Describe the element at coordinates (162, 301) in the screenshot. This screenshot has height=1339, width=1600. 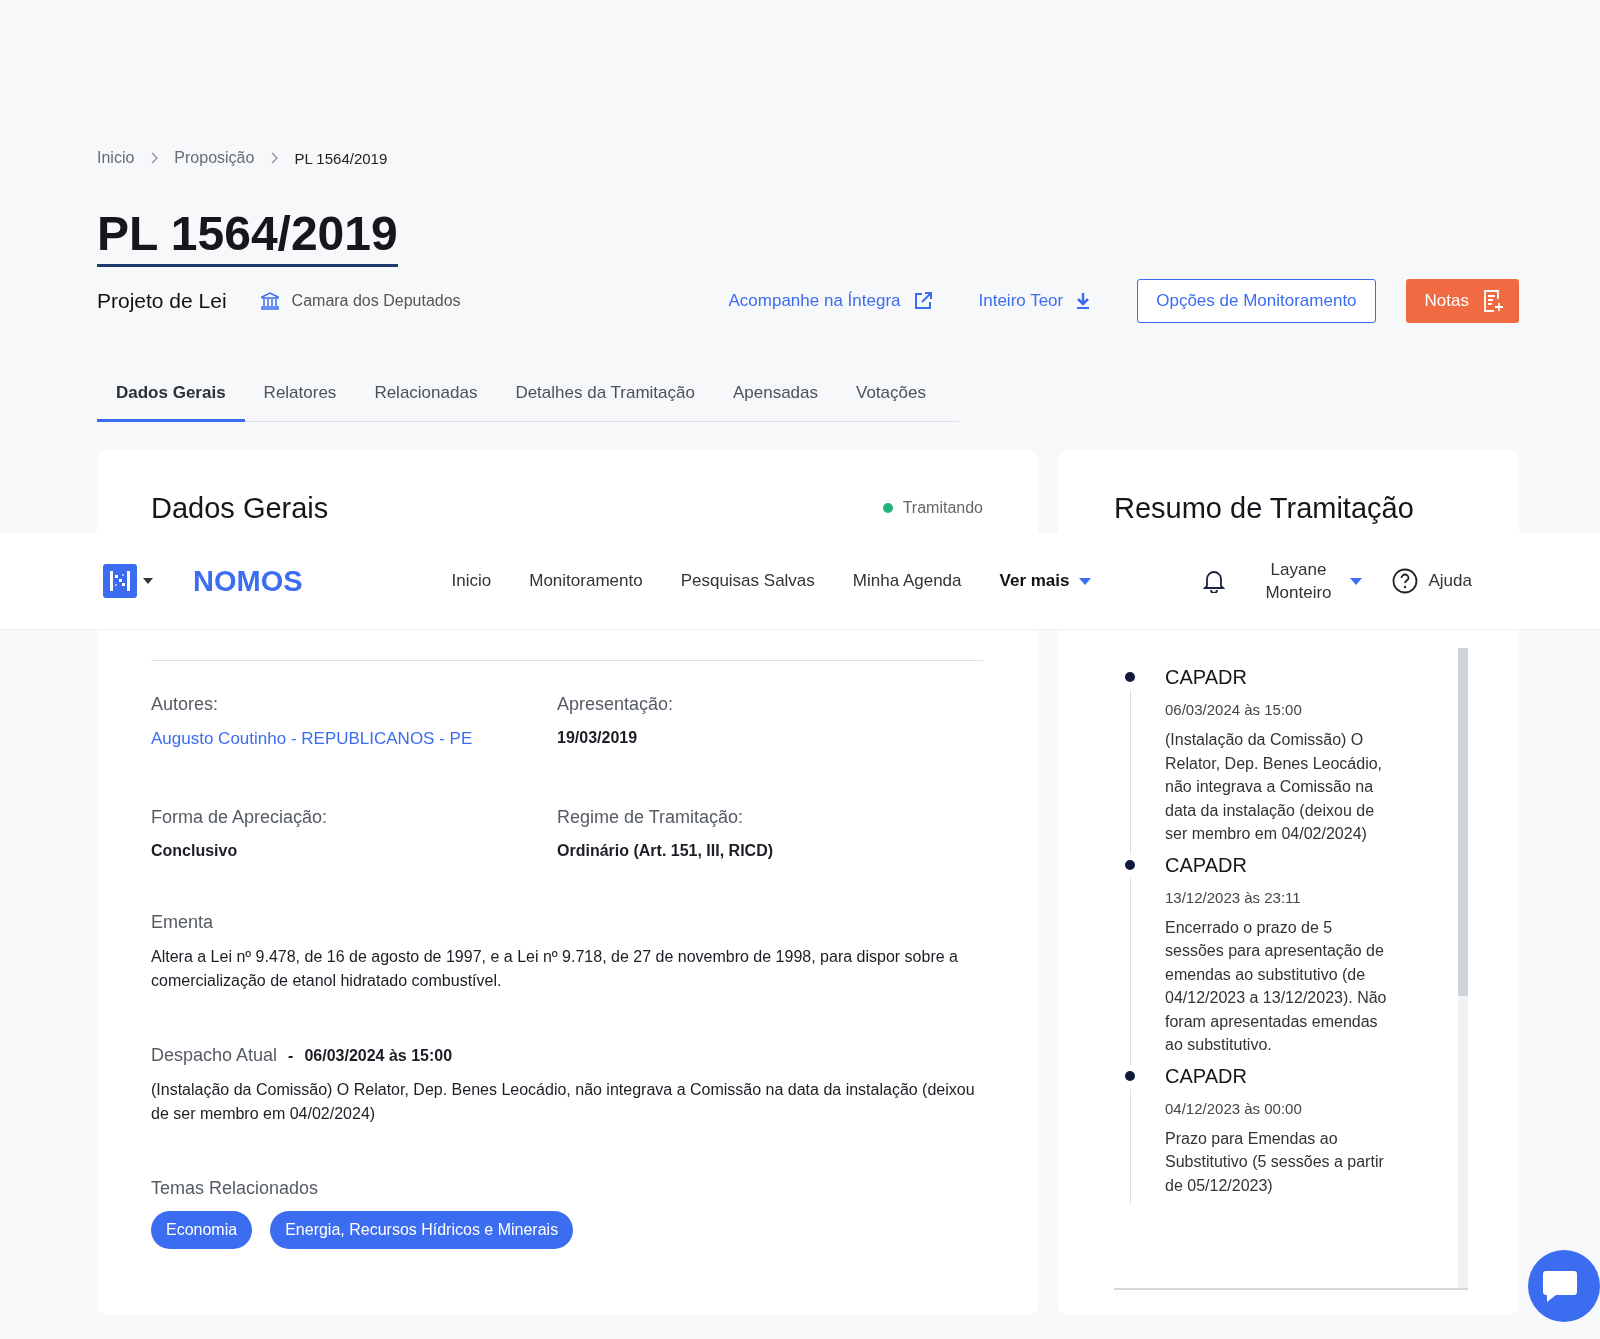
I see `bill-type: Projeto de Lei` at that location.